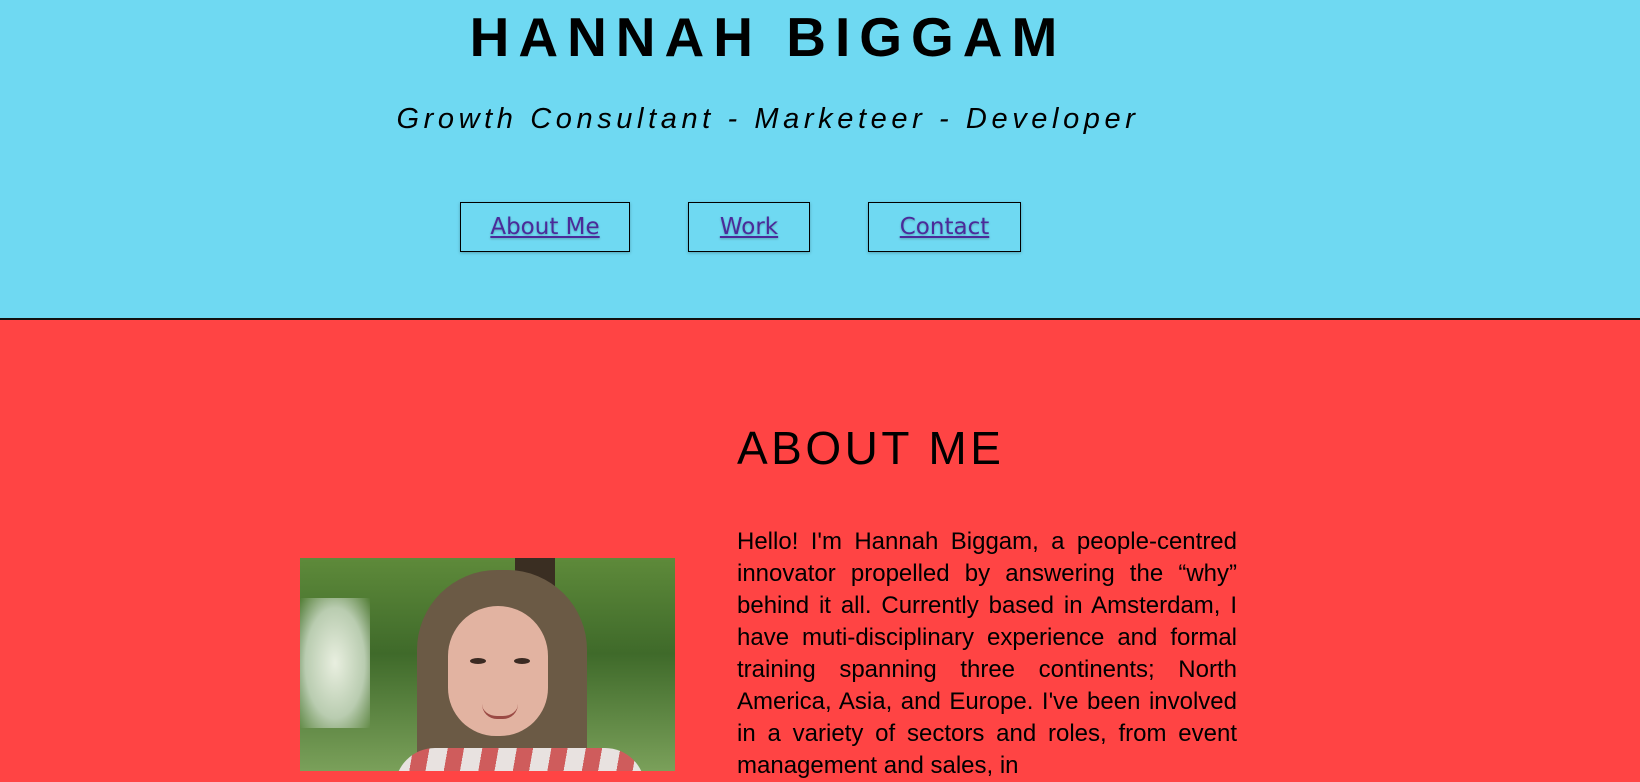  I want to click on portrait-photo, so click(487, 664).